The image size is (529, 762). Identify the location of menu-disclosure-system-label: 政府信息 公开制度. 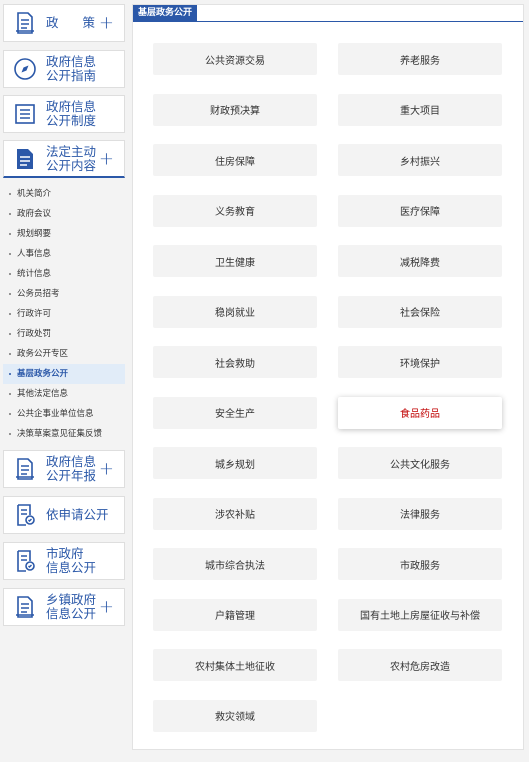
(71, 113).